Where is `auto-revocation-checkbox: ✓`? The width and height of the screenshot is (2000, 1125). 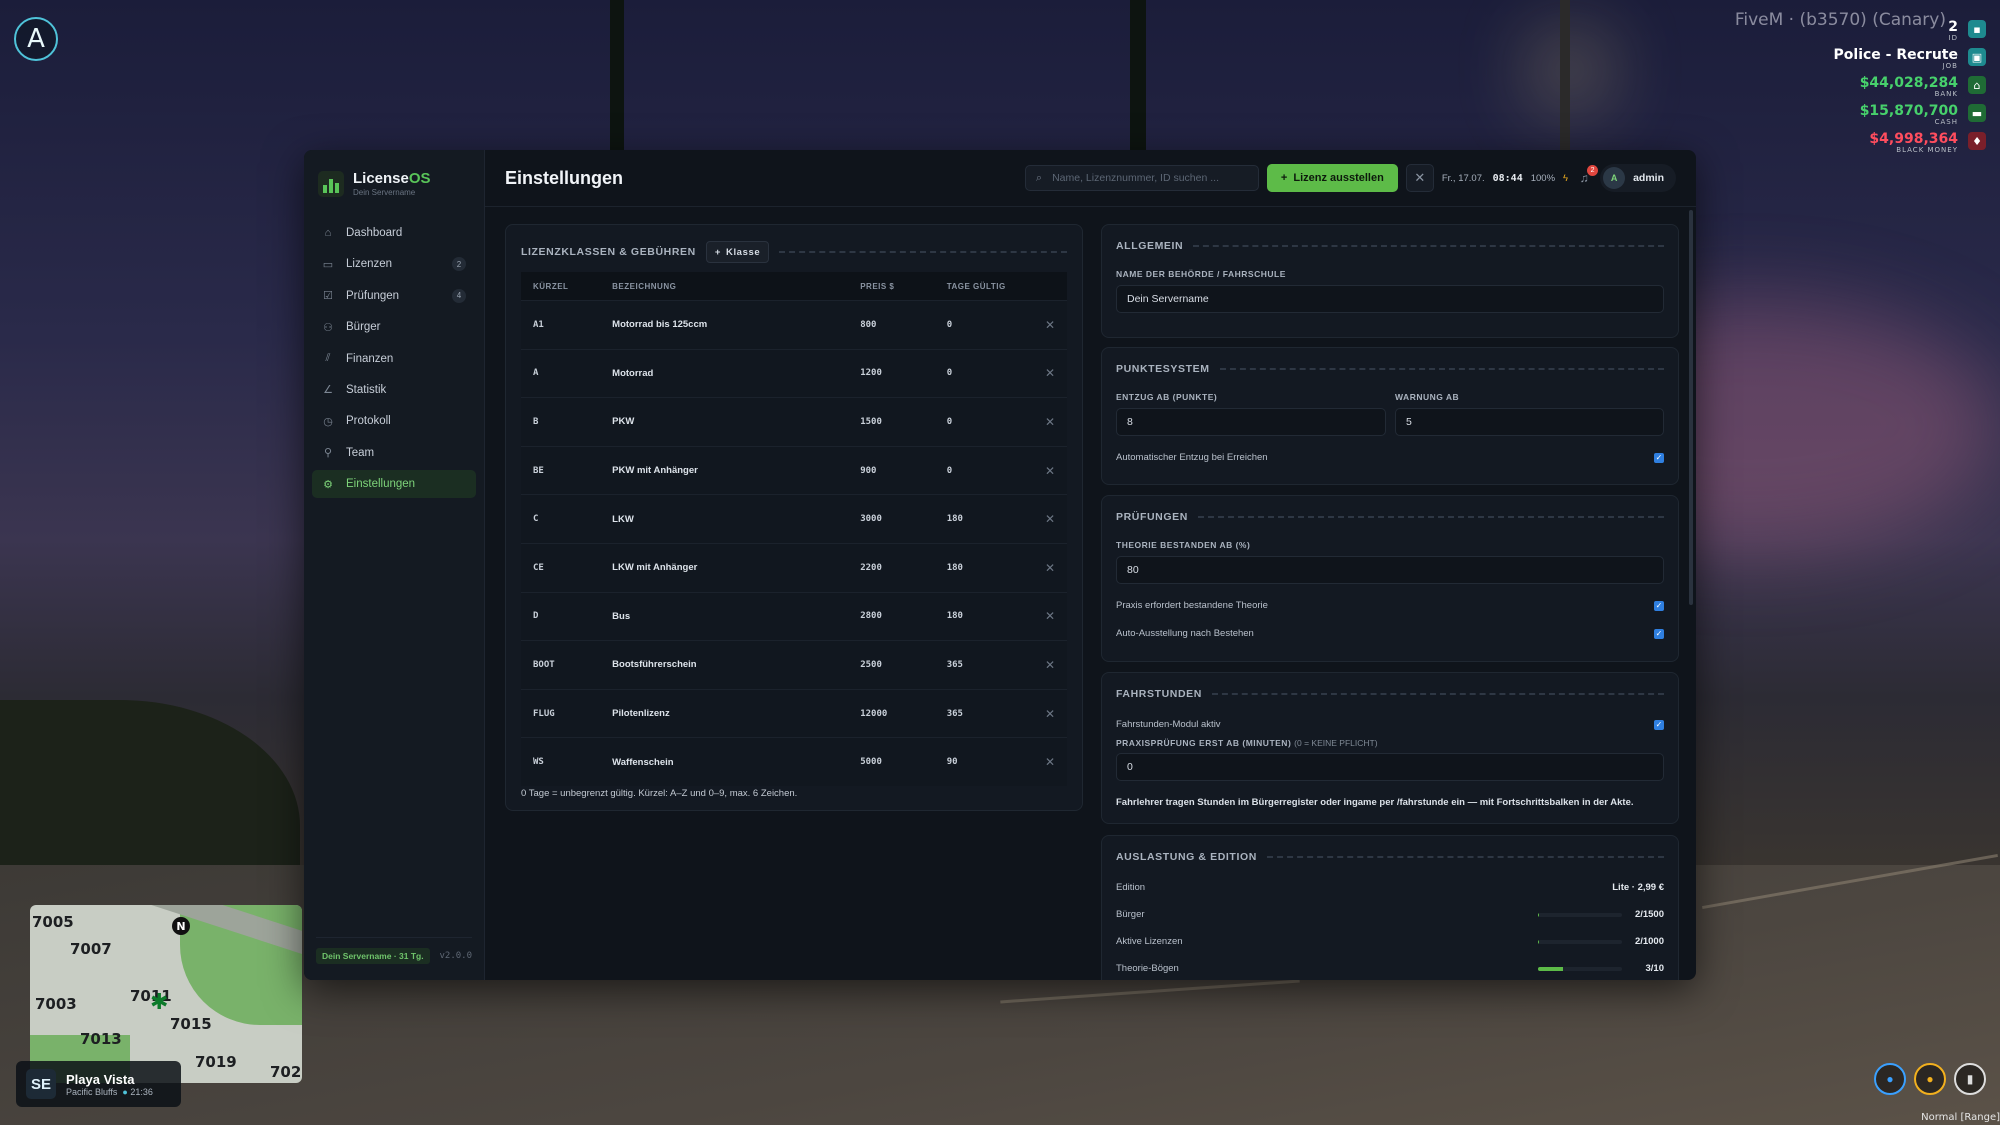
auto-revocation-checkbox: ✓ is located at coordinates (1659, 457).